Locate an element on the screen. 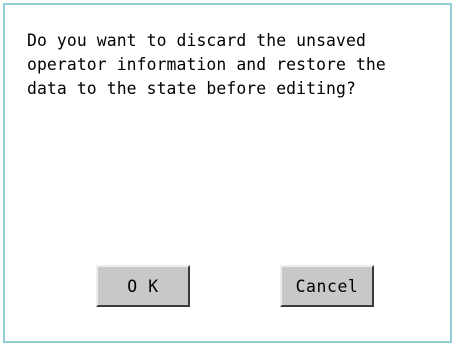  cancel-button-label: Cancel is located at coordinates (327, 286).